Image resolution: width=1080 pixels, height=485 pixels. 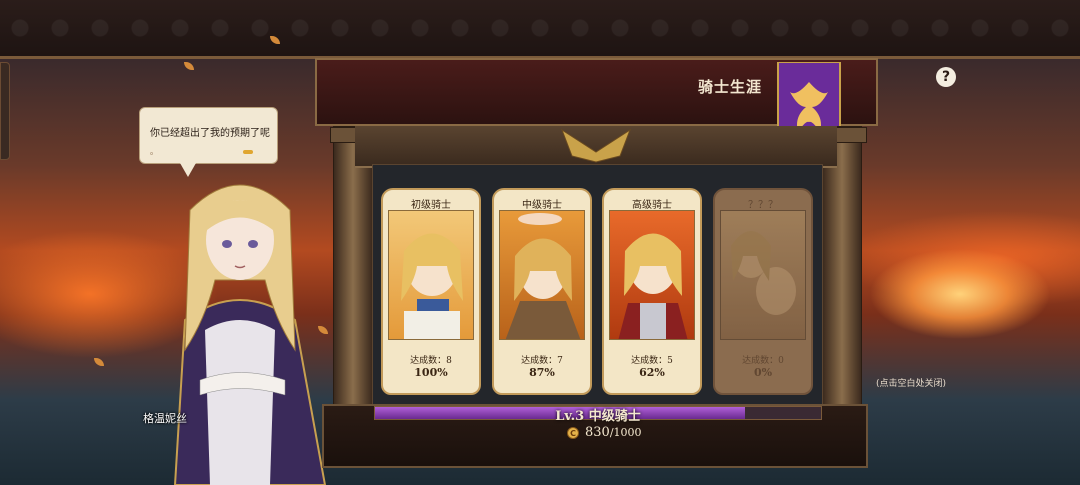 I want to click on left-pillar, so click(x=354, y=282).